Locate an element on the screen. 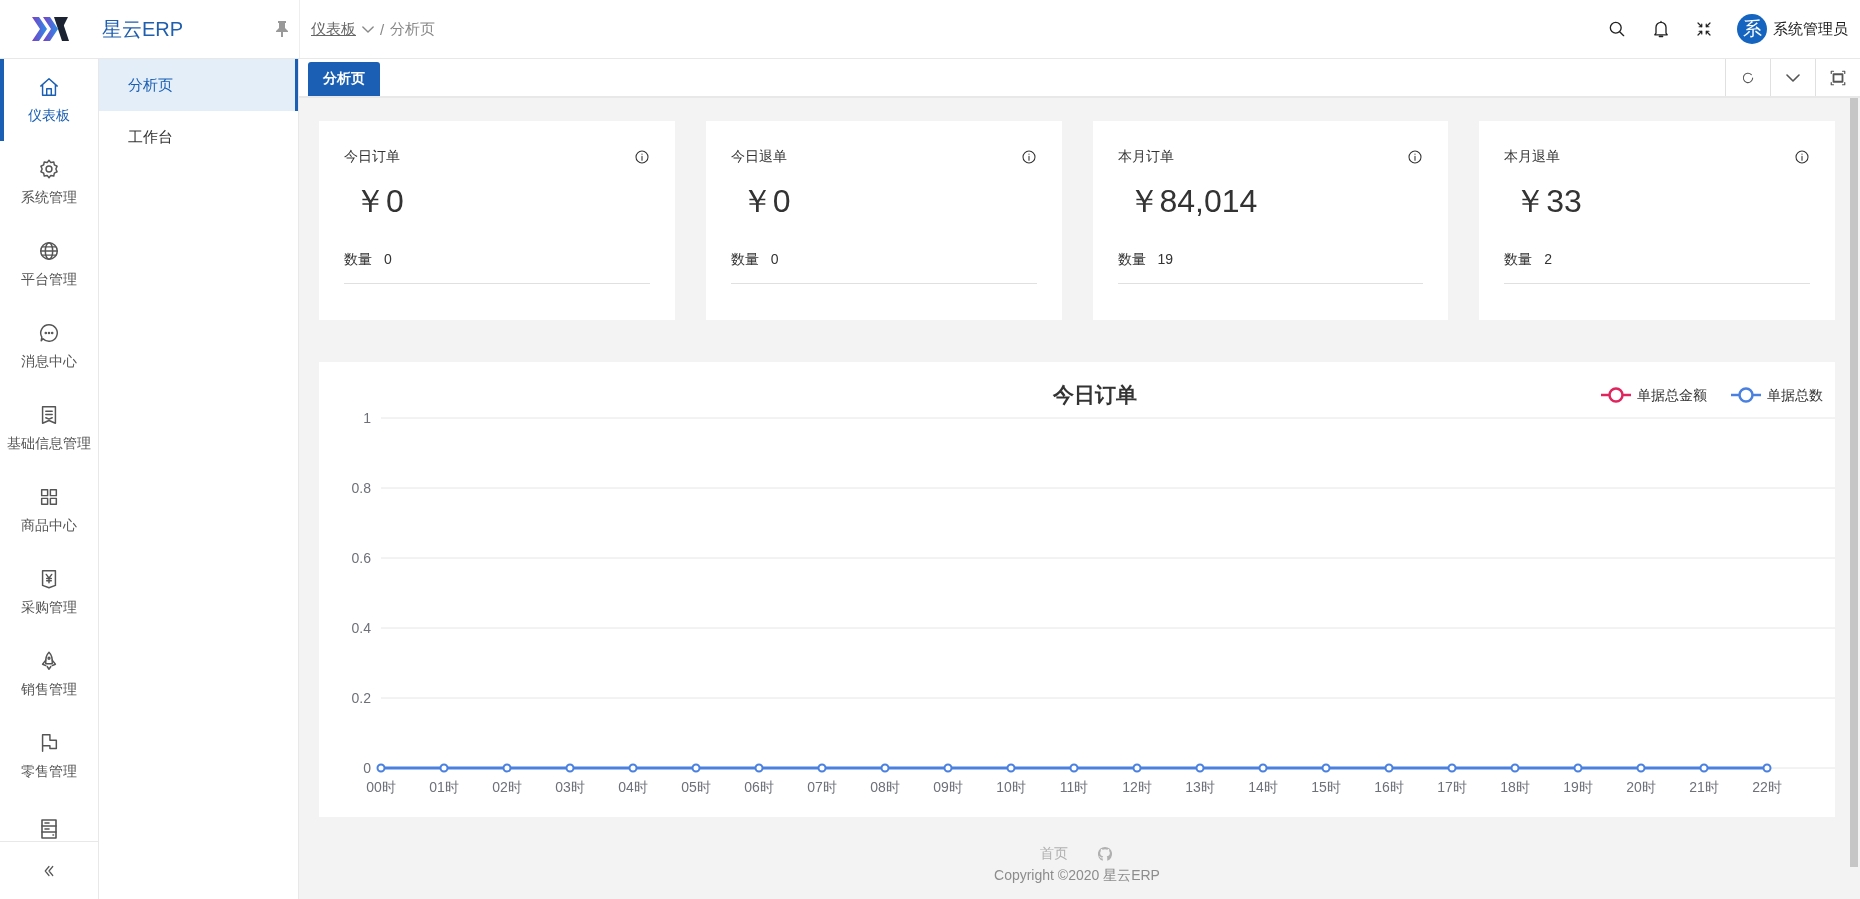 This screenshot has width=1860, height=899. submenu-item: 分析页 is located at coordinates (198, 85).